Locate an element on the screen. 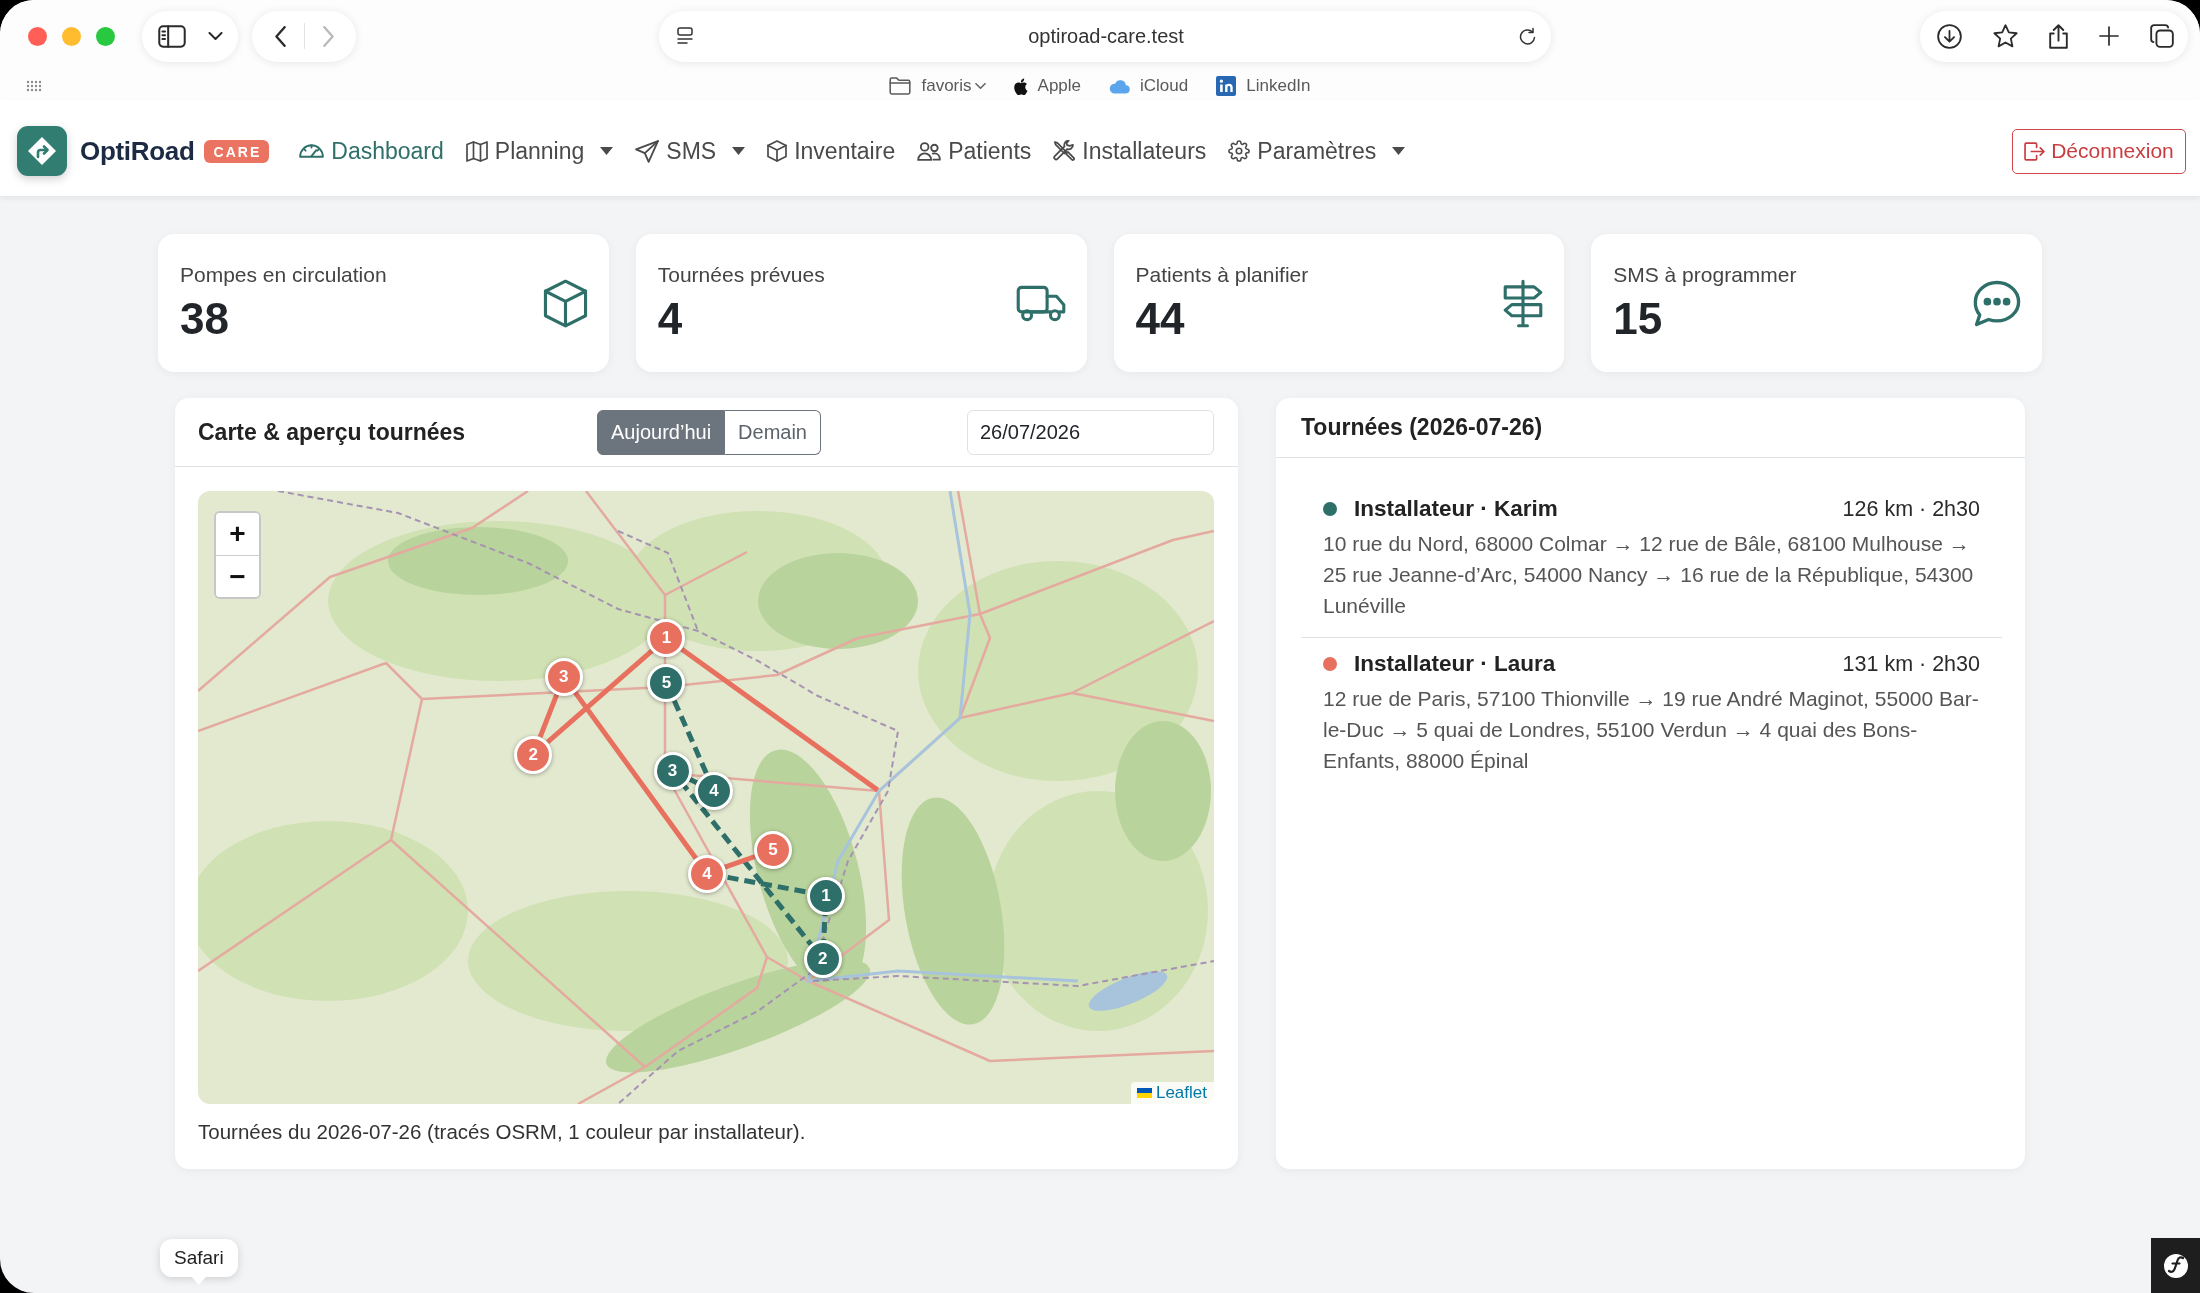 Image resolution: width=2200 pixels, height=1293 pixels. bookmark-link: Apple is located at coordinates (1047, 86).